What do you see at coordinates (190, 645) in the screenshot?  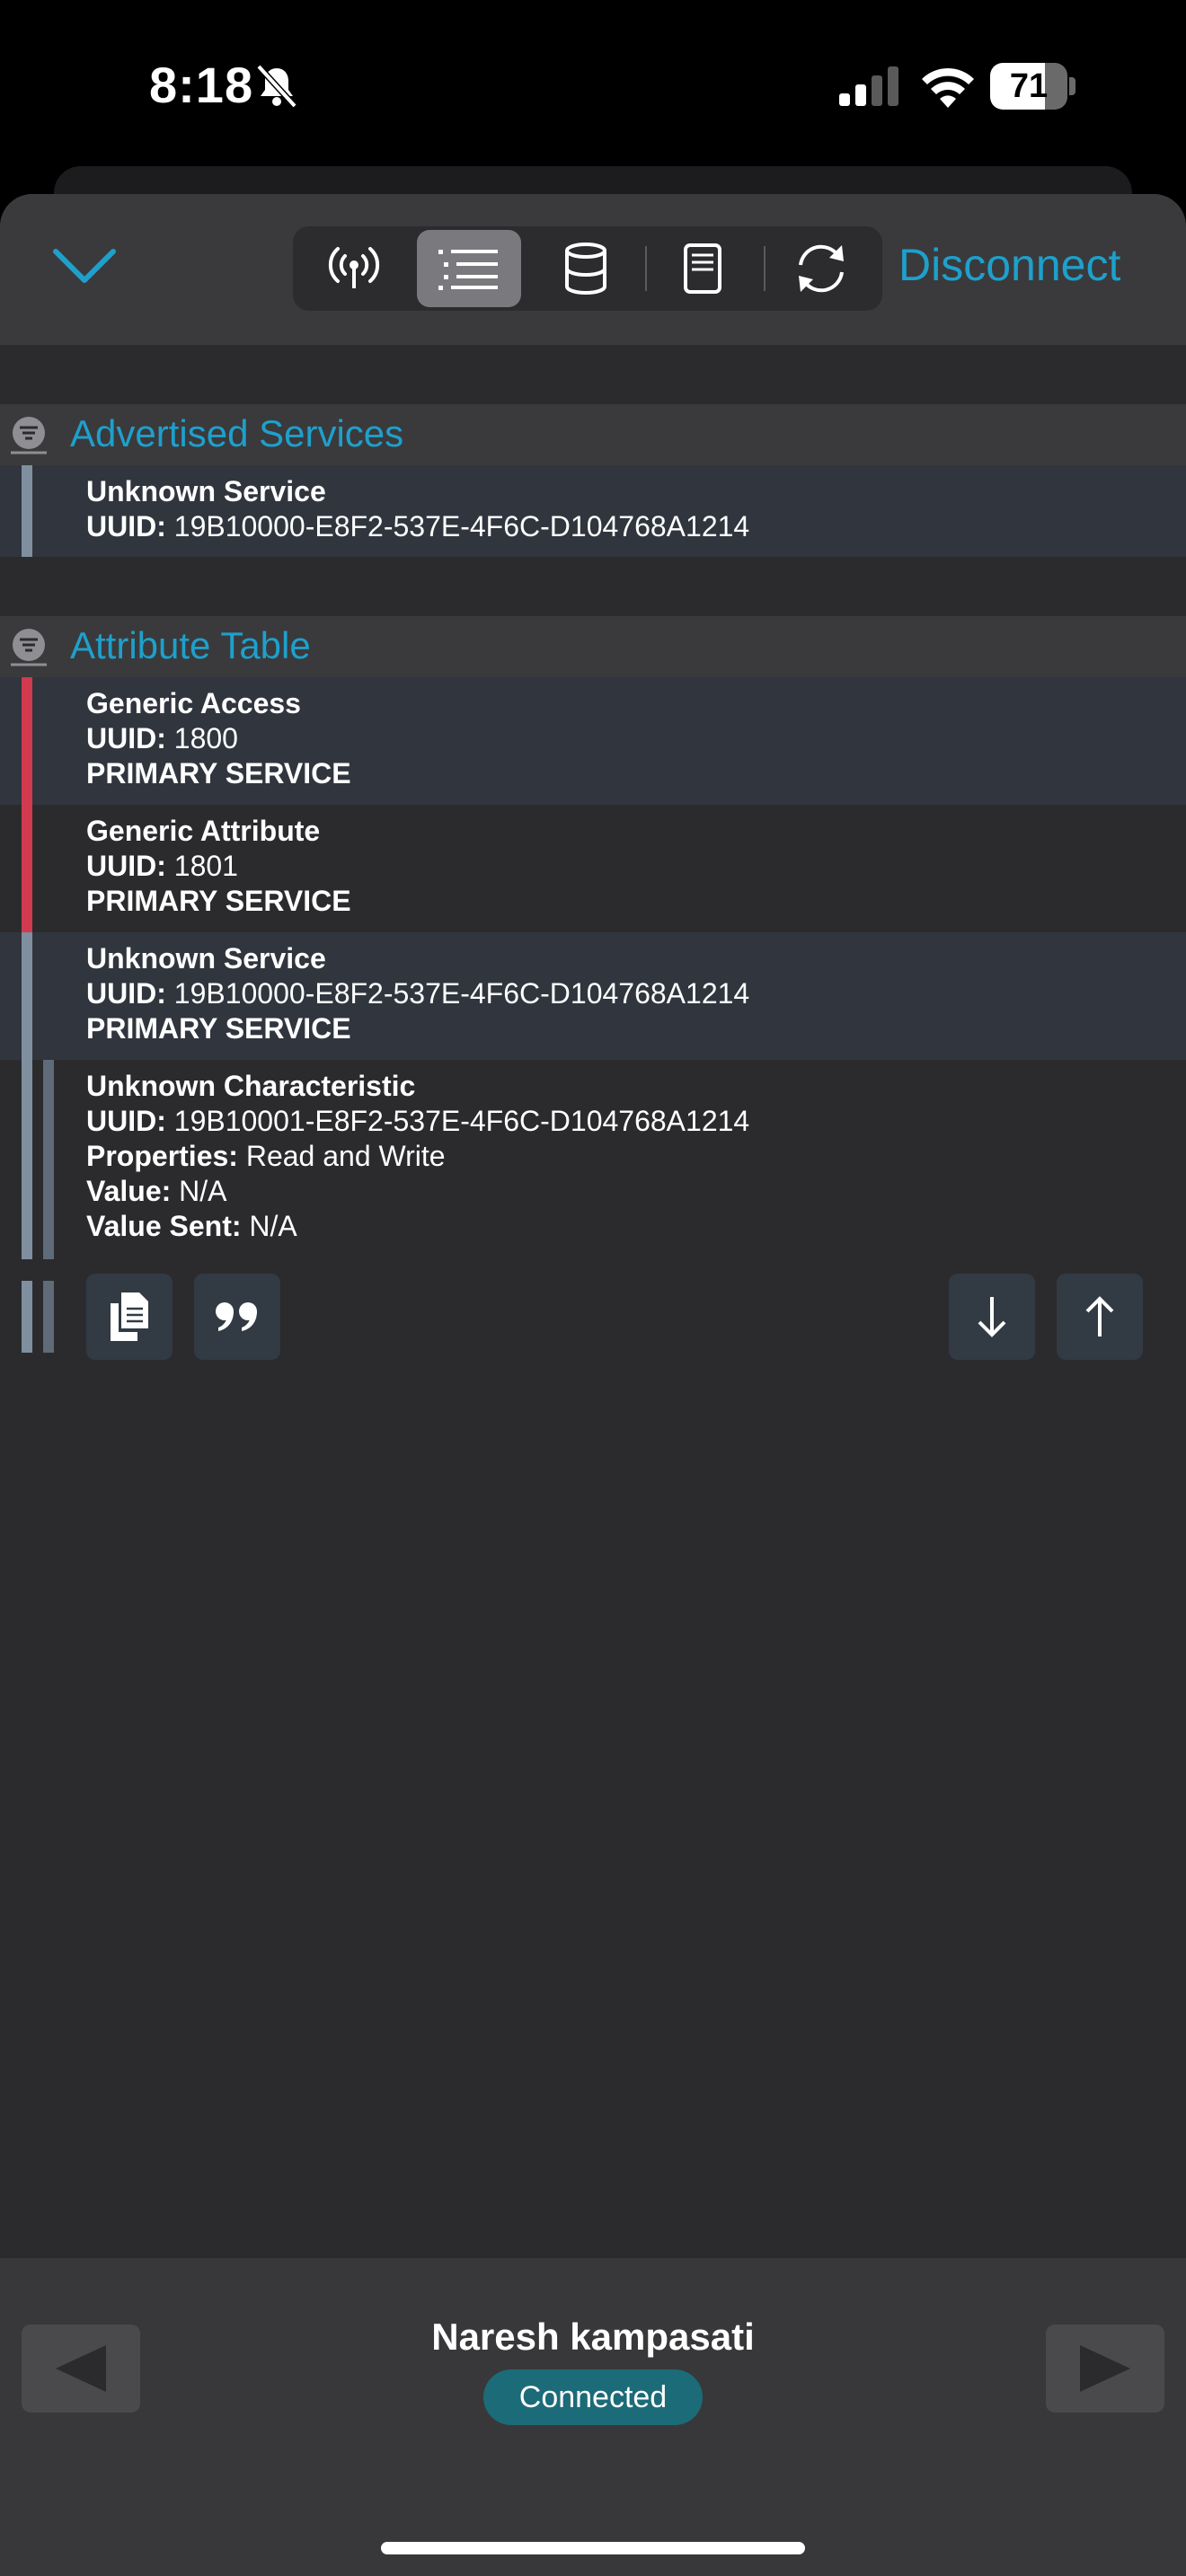 I see `section-title: Attribute Table` at bounding box center [190, 645].